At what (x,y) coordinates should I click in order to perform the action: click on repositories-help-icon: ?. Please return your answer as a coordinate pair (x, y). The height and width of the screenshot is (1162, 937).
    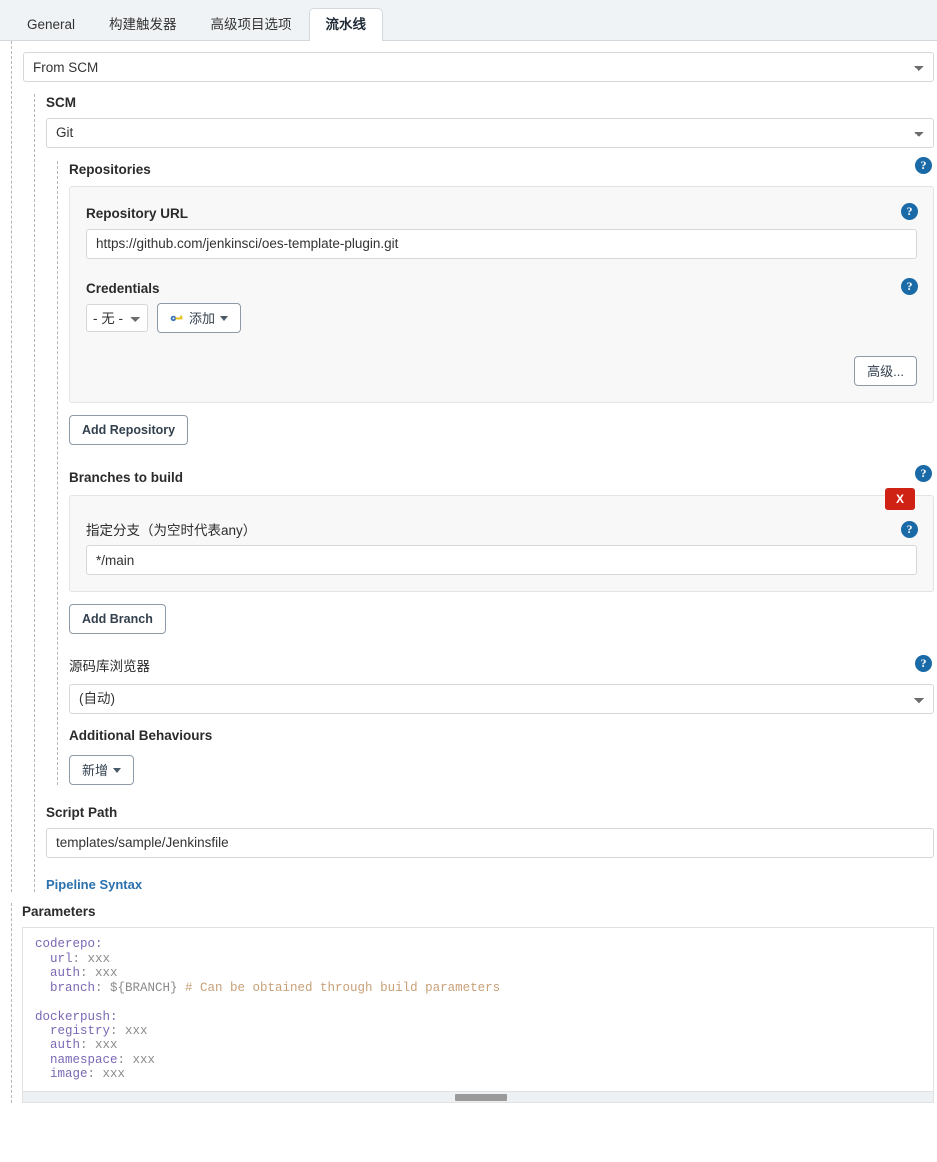
    Looking at the image, I should click on (923, 165).